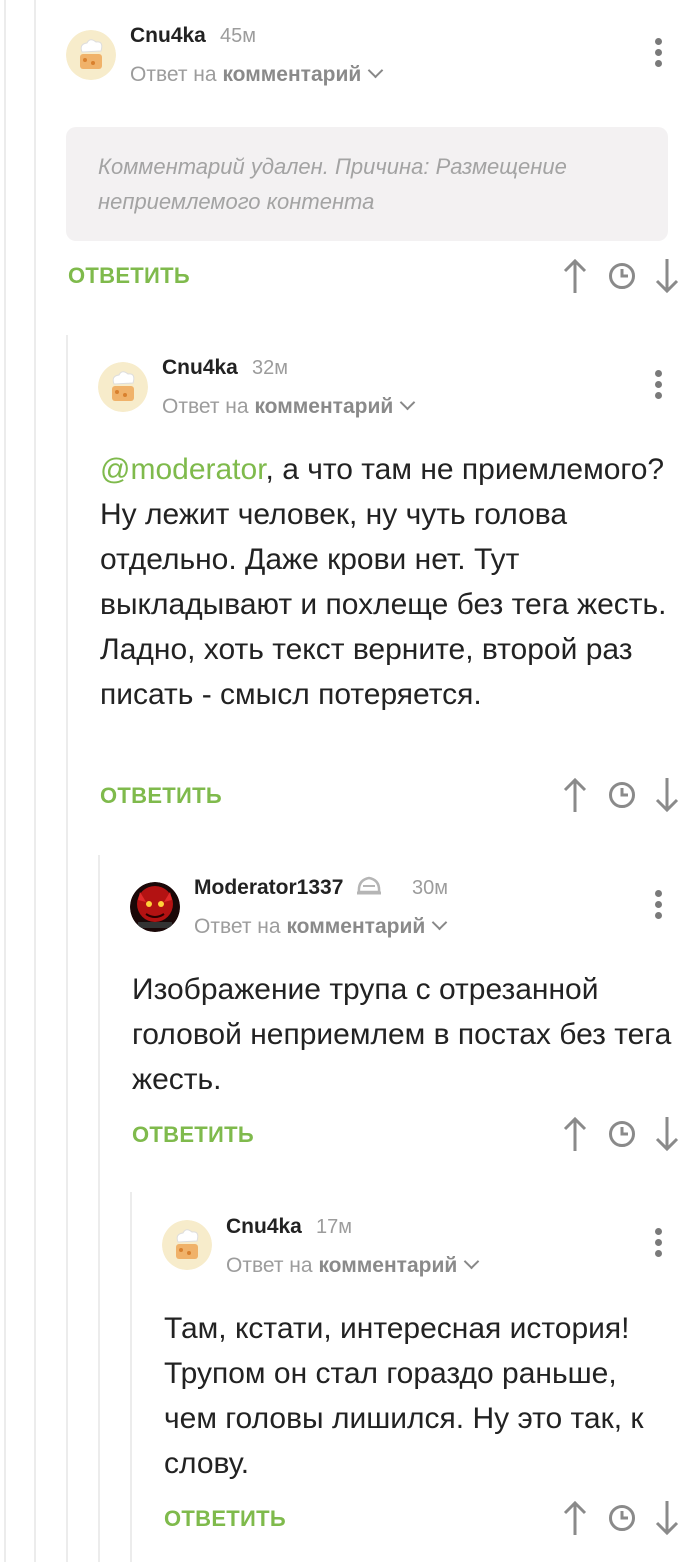 This screenshot has width=700, height=1562. I want to click on red-demon-avatar-icon, so click(155, 907).